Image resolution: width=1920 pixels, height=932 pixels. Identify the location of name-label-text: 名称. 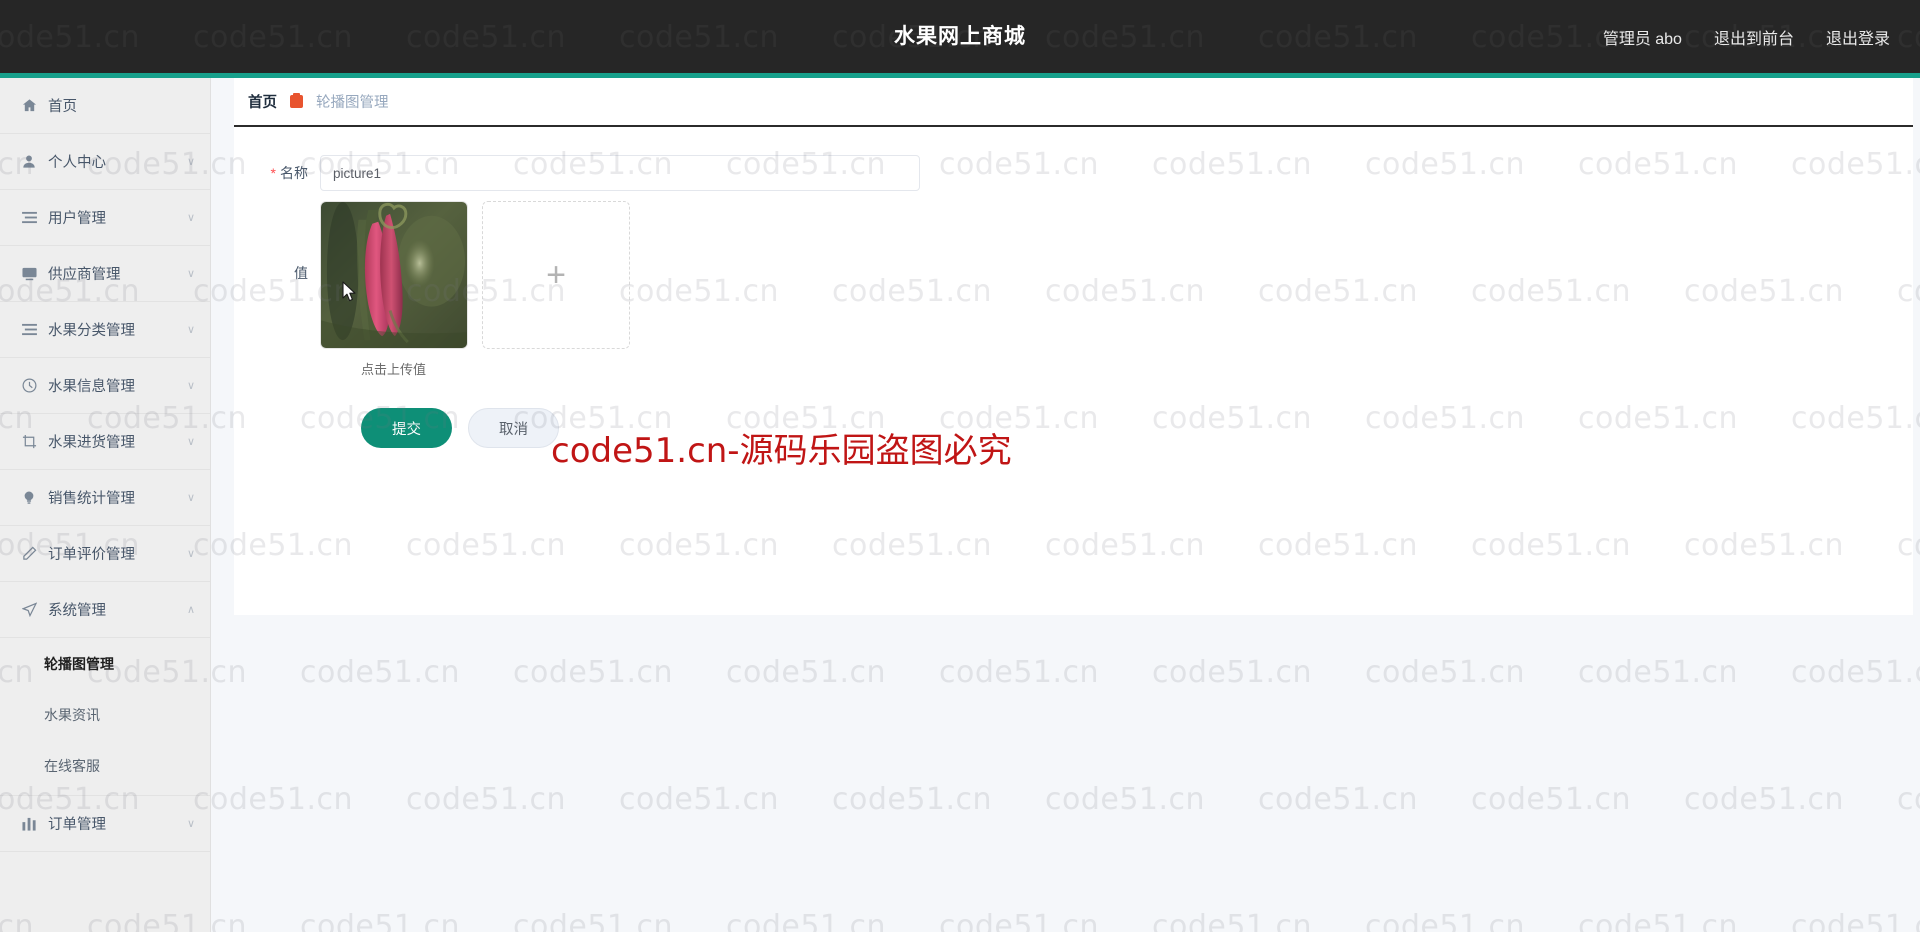
(294, 173).